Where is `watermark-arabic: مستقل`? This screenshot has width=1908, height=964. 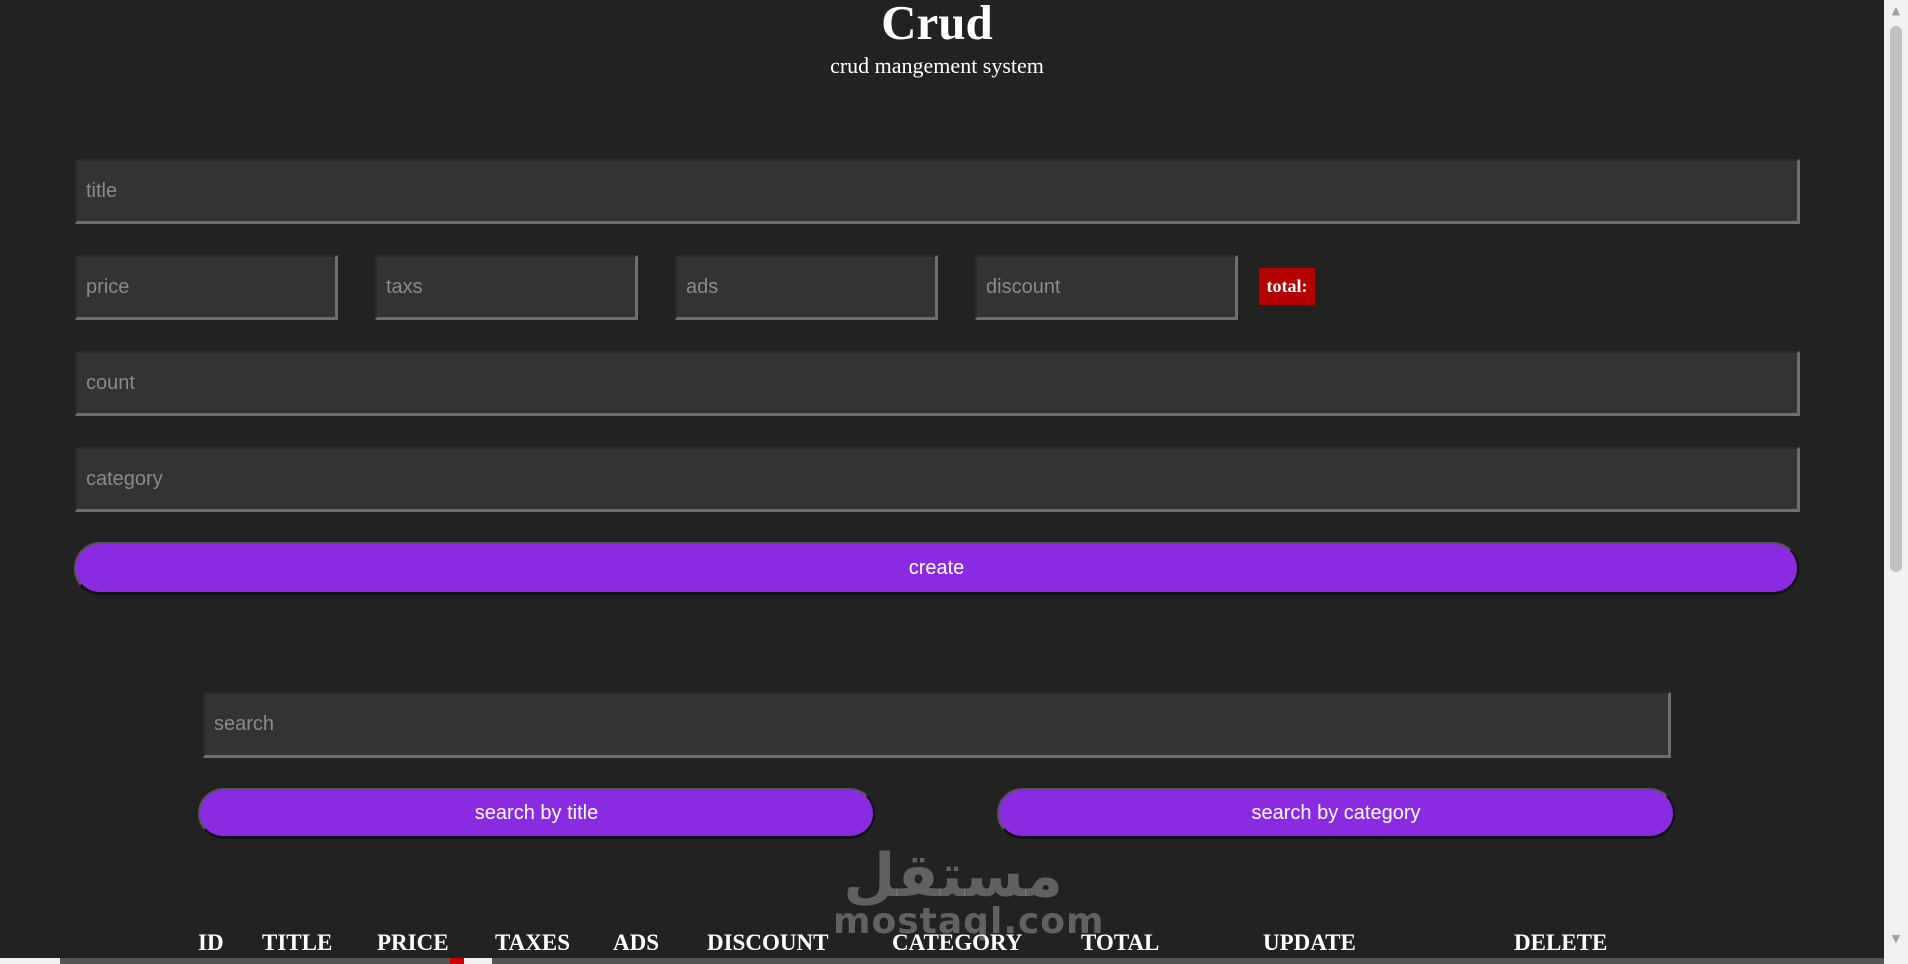
watermark-arabic: مستقل is located at coordinates (953, 876).